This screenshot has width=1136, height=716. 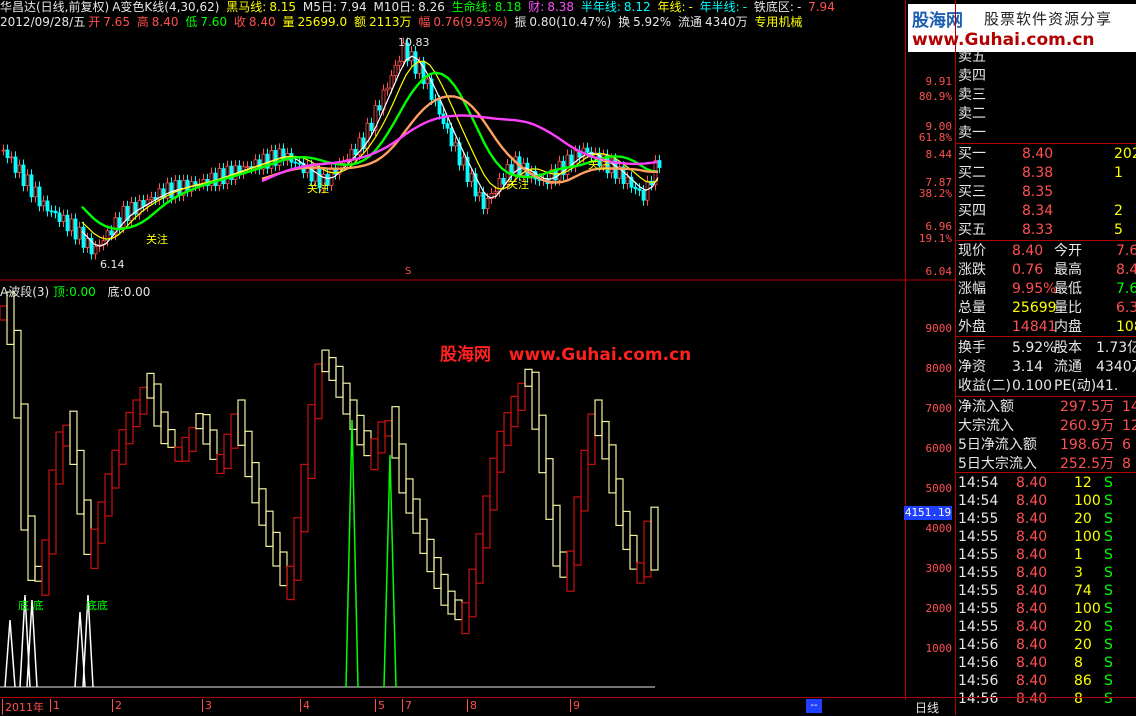 What do you see at coordinates (61, 292) in the screenshot?
I see `wave-top-label: 顶:` at bounding box center [61, 292].